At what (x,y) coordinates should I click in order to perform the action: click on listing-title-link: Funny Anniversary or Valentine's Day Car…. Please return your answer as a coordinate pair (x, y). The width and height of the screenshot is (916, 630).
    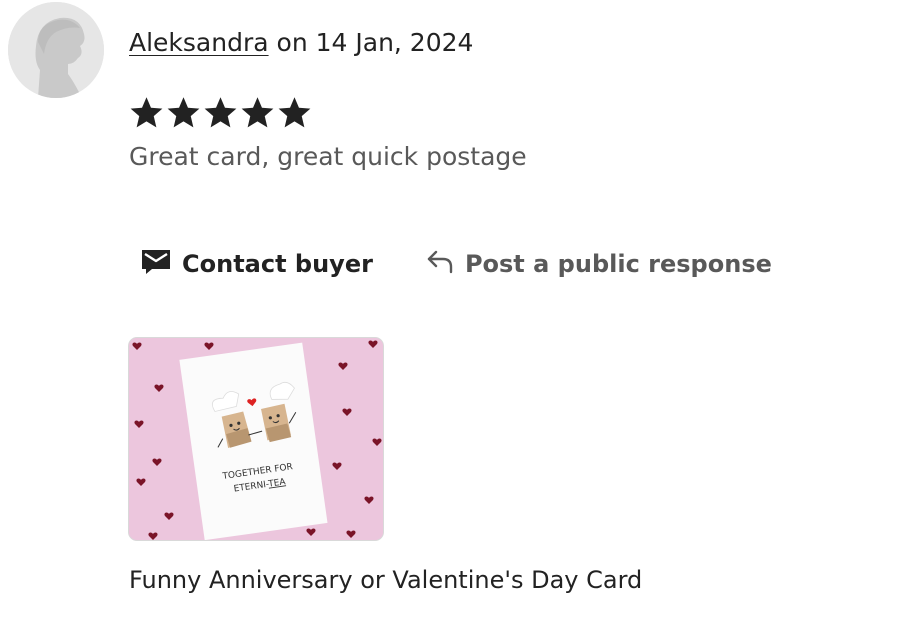
    Looking at the image, I should click on (385, 580).